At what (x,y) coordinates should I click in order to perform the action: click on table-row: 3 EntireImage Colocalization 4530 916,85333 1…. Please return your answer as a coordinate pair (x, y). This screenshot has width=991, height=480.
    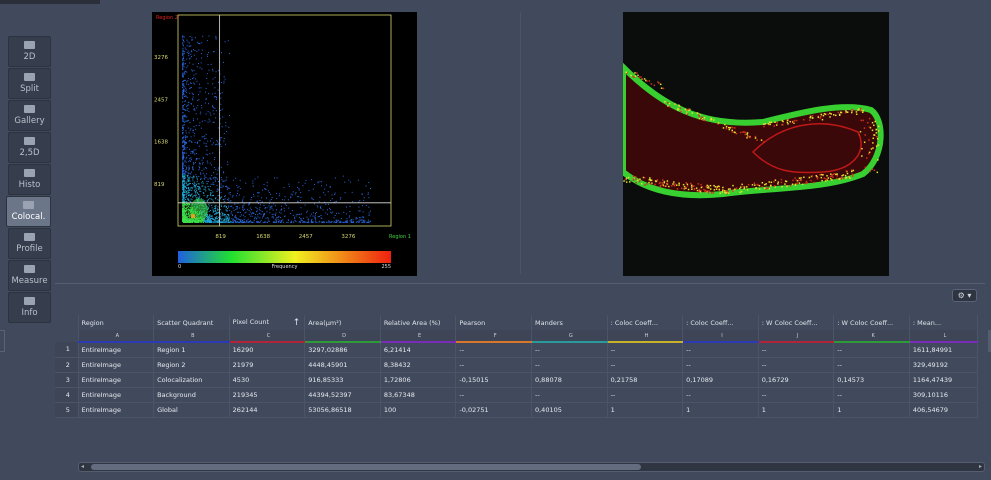
    Looking at the image, I should click on (517, 380).